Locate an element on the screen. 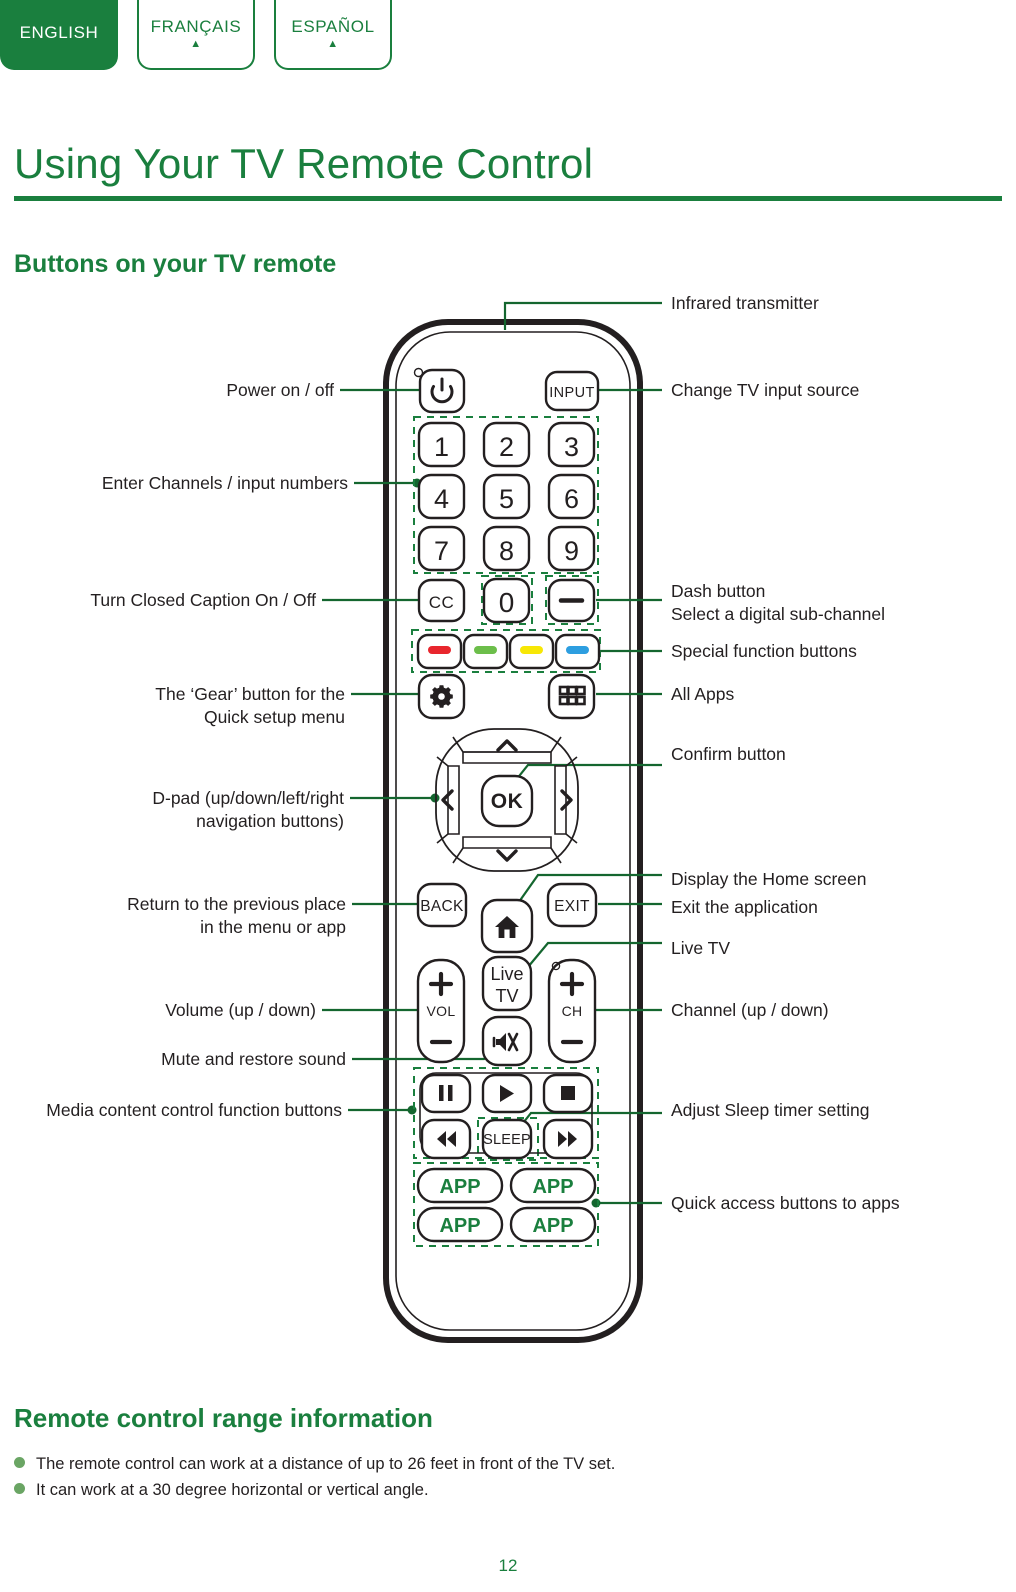 The height and width of the screenshot is (1592, 1016). stop-icon is located at coordinates (568, 1093).